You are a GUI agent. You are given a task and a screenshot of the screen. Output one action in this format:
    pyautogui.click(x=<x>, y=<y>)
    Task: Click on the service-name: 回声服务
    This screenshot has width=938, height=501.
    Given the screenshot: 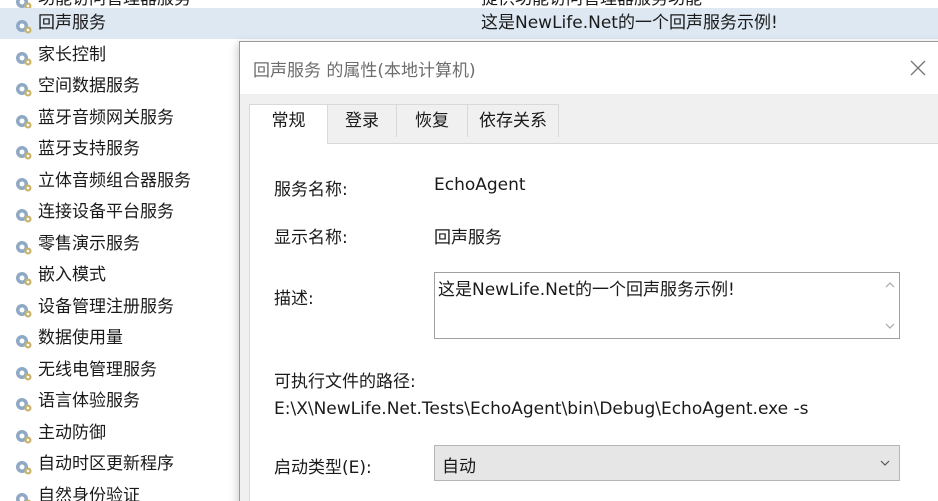 What is the action you would take?
    pyautogui.click(x=72, y=23)
    